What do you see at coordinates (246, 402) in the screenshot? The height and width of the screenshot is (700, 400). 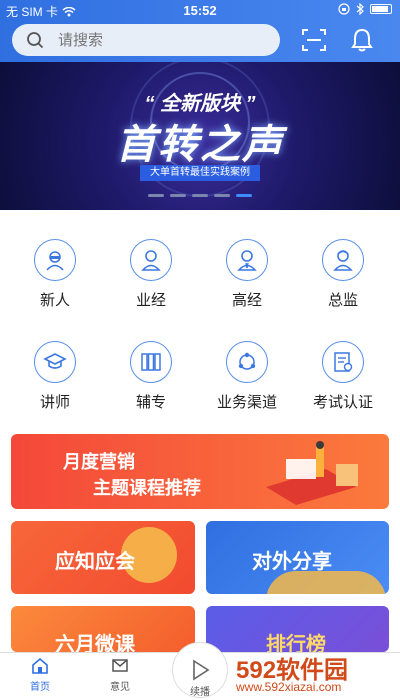 I see `grid-item-label: 业务渠道` at bounding box center [246, 402].